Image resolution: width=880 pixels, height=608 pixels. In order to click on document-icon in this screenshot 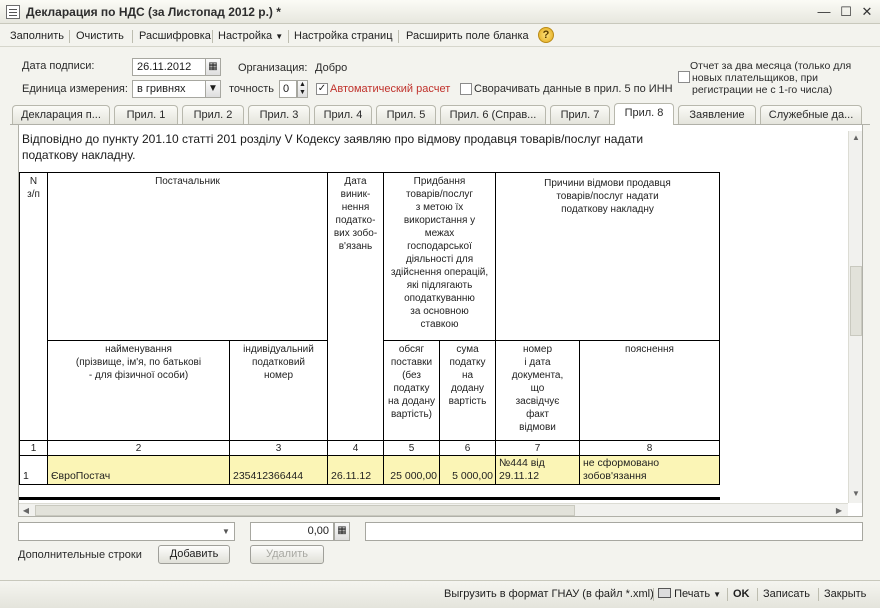, I will do `click(13, 12)`.